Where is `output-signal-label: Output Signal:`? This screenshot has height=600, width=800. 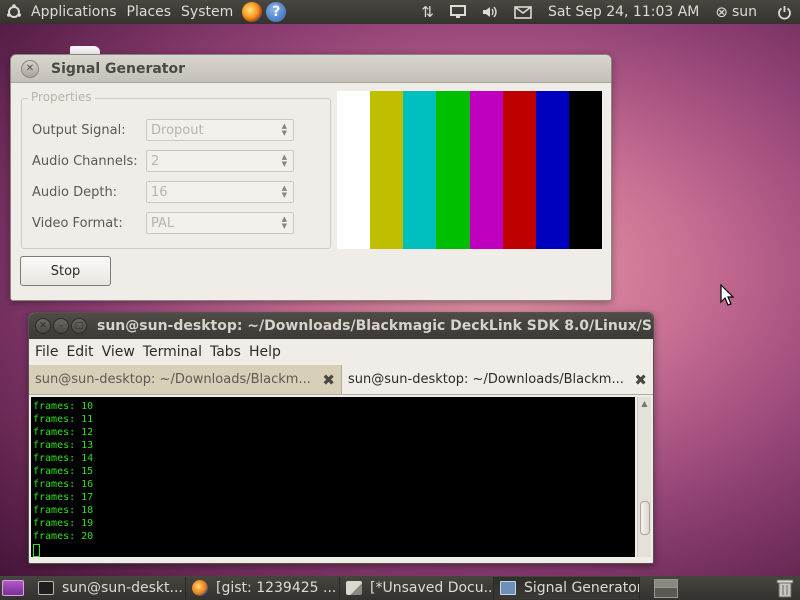
output-signal-label: Output Signal: is located at coordinates (79, 130).